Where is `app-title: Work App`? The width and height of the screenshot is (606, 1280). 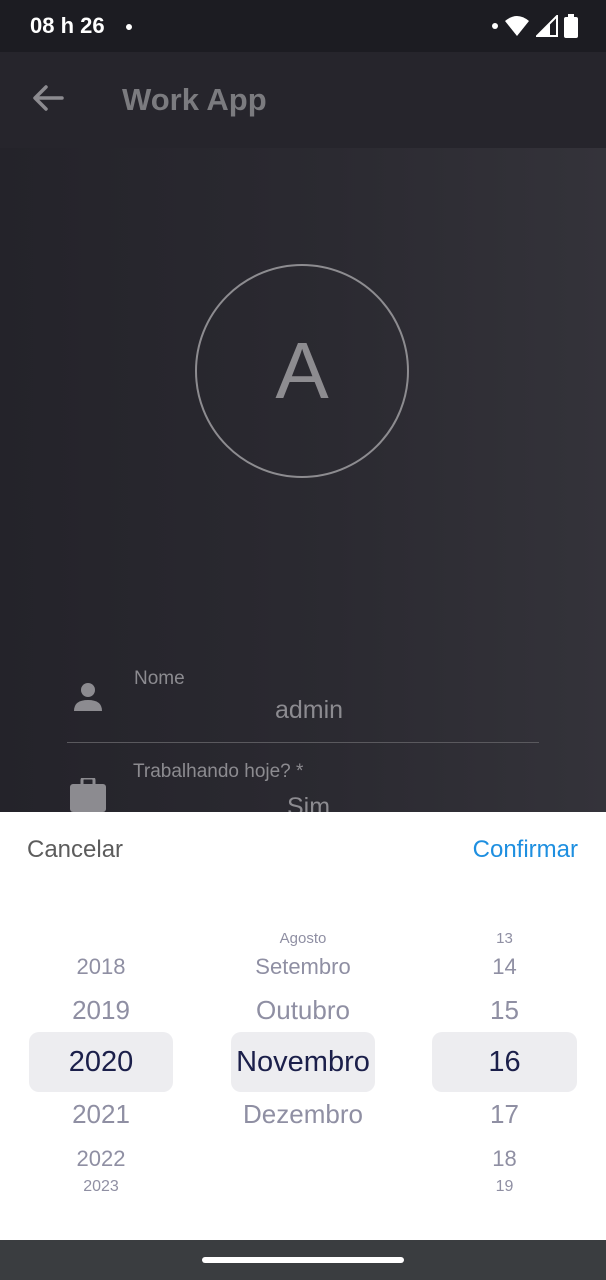
app-title: Work App is located at coordinates (194, 99).